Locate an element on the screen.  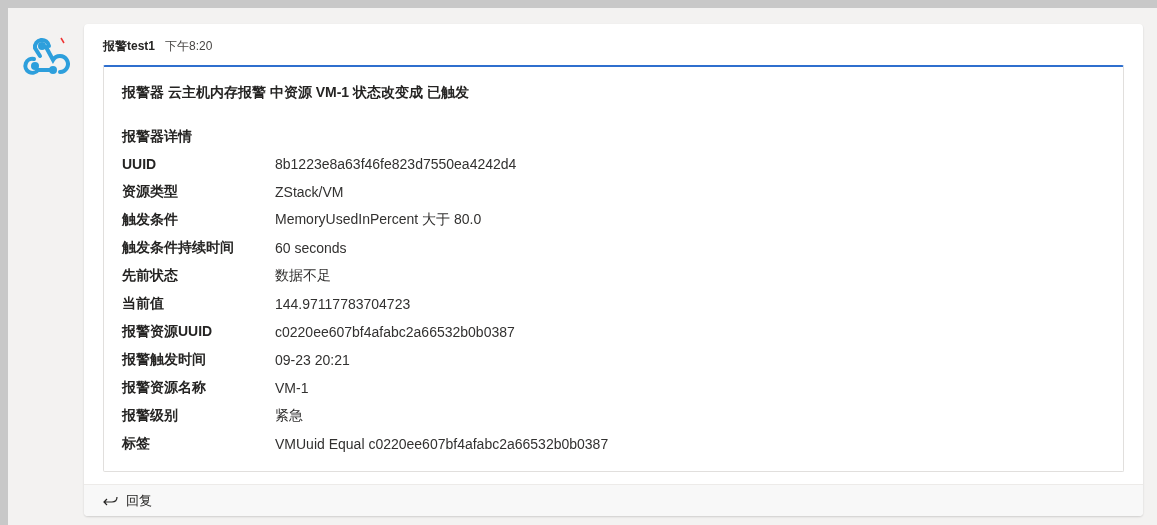
field-label: 报警级别 is located at coordinates (150, 416).